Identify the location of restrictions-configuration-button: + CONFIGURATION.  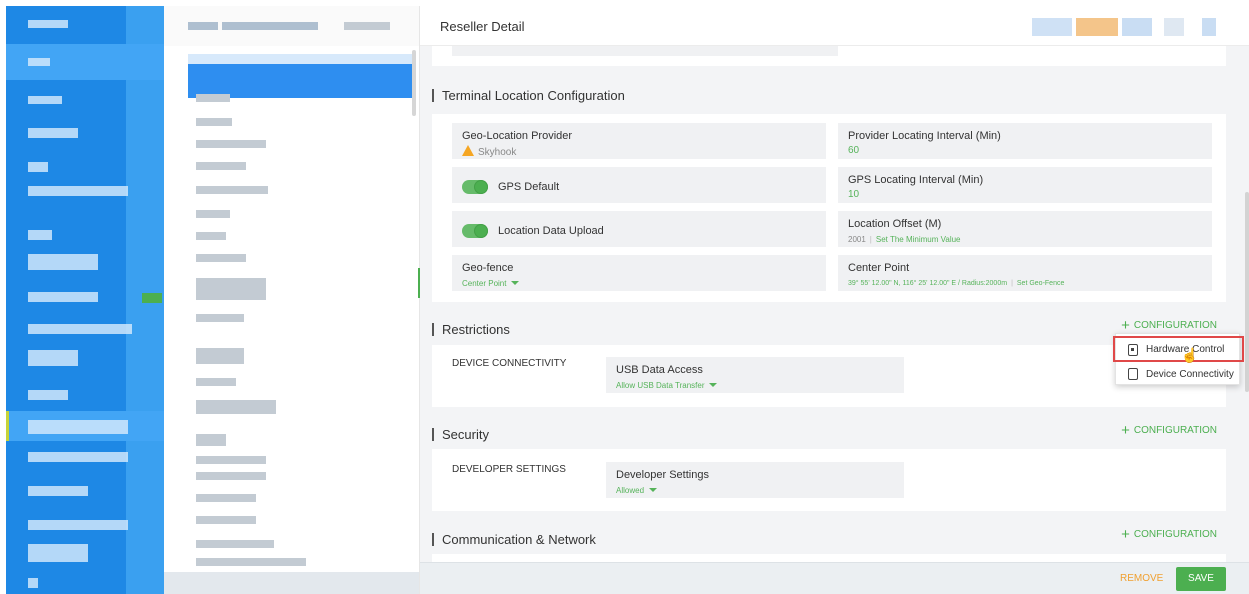
(1169, 325).